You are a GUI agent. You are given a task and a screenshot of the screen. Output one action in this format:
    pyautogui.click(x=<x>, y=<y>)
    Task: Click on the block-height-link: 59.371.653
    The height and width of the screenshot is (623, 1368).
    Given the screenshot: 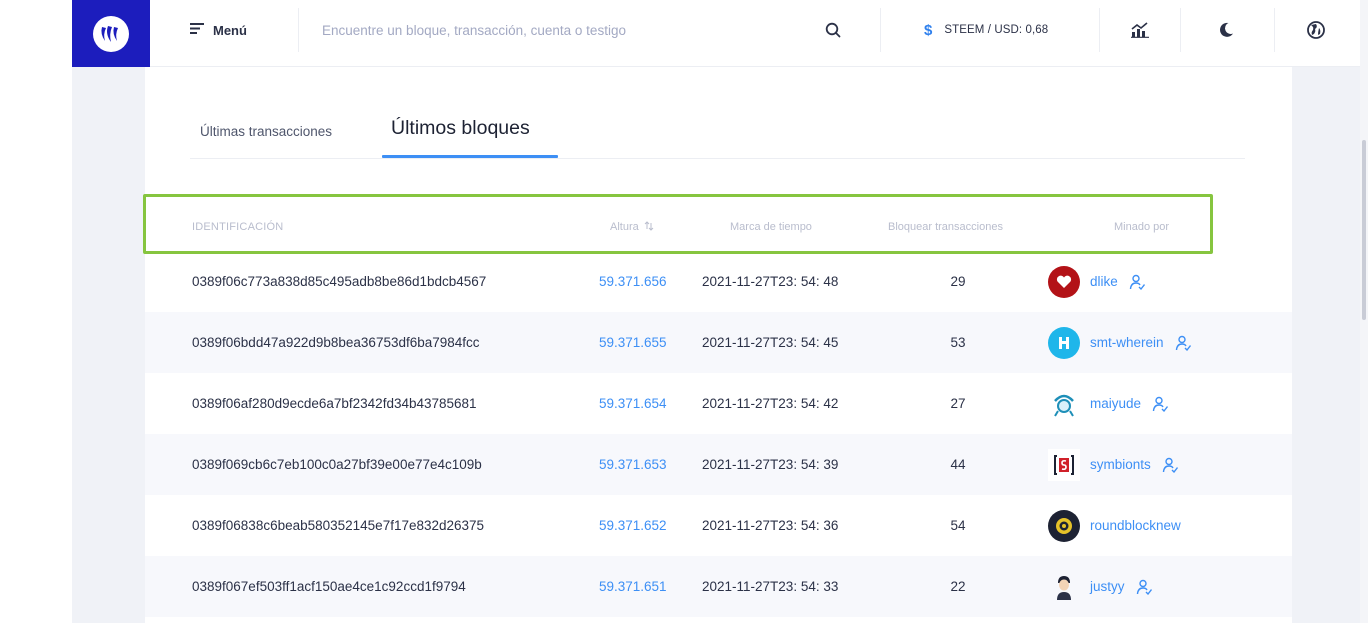 What is the action you would take?
    pyautogui.click(x=633, y=464)
    